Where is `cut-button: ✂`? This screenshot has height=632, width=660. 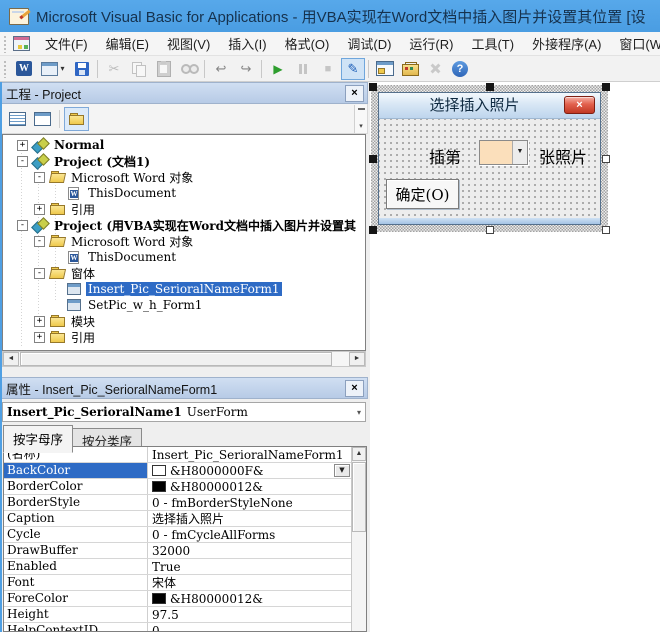
cut-button: ✂ is located at coordinates (114, 69).